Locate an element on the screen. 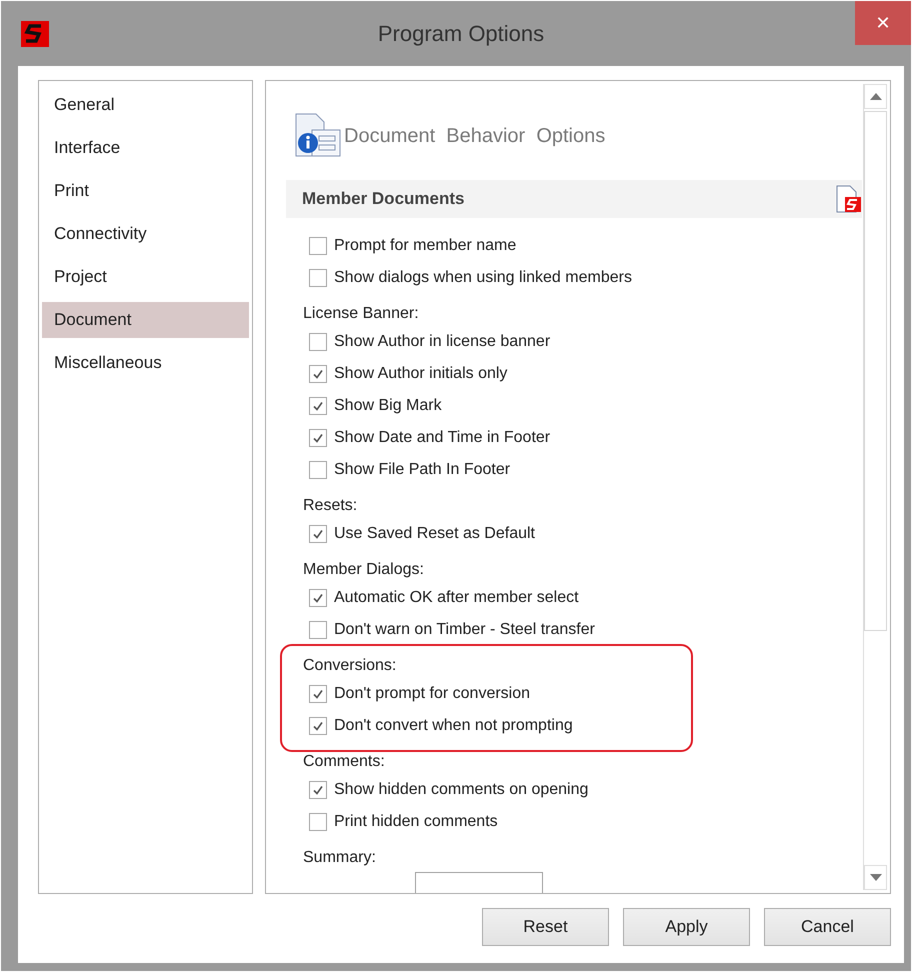 This screenshot has height=973, width=917. checkbox-label: Use Saved Reset as Default is located at coordinates (434, 534).